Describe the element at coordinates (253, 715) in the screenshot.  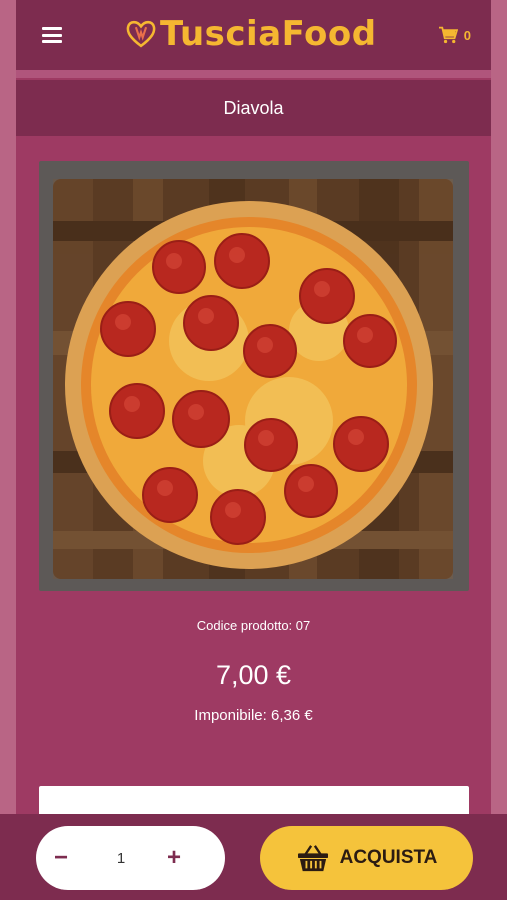
I see `product-taxable-amount: Imponibile: 6,36 €` at that location.